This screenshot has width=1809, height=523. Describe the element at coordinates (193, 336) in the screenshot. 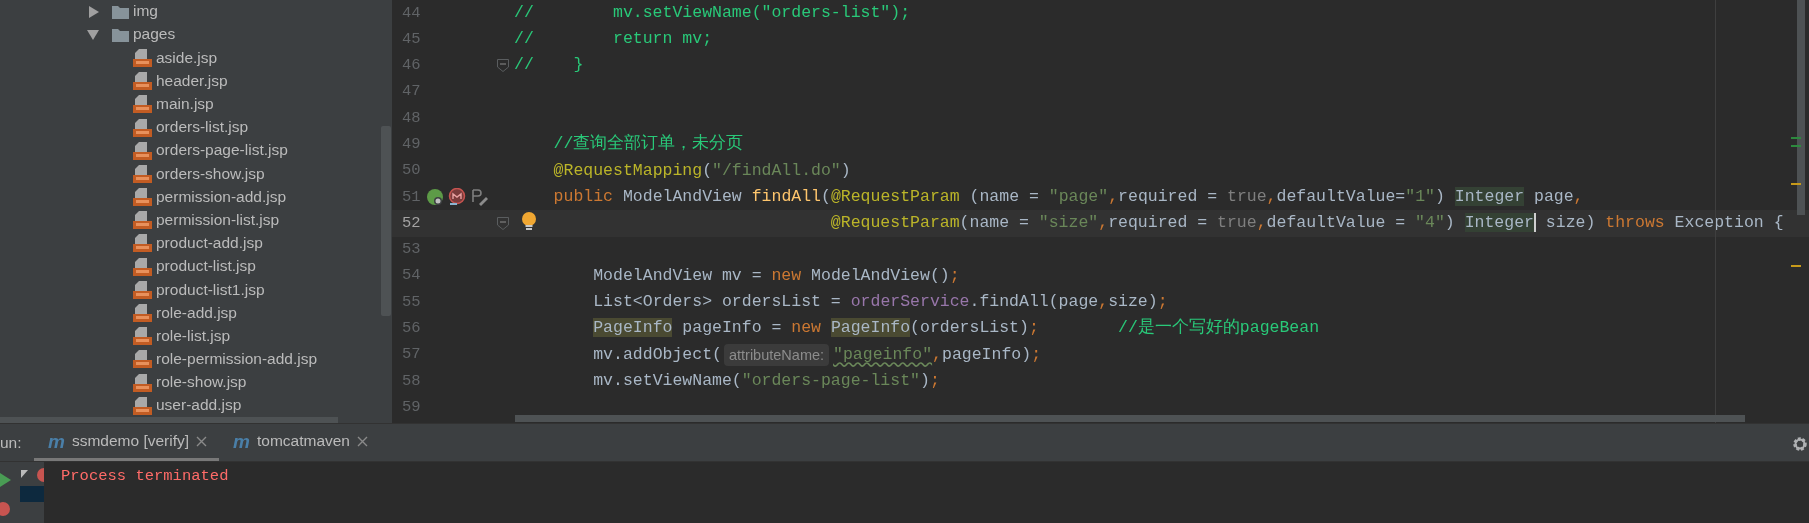

I see `file-name: role-list.jsp` at that location.